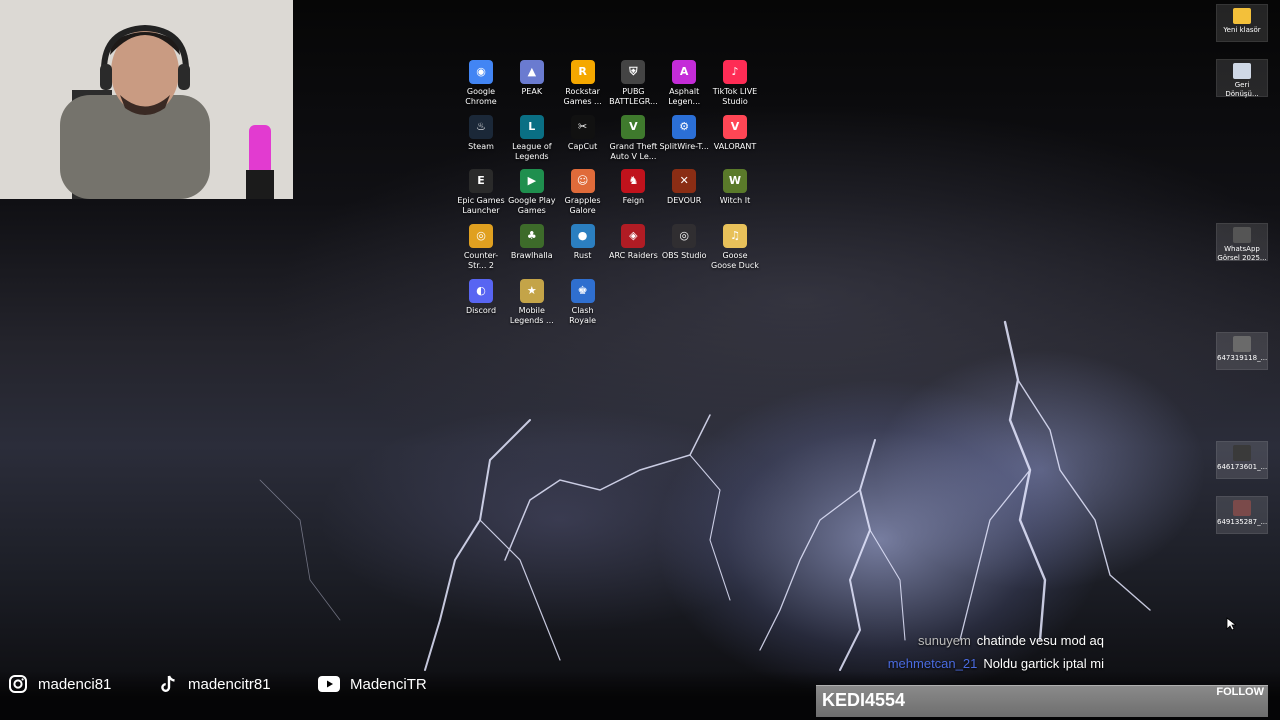 Image resolution: width=1280 pixels, height=720 pixels. What do you see at coordinates (18, 684) in the screenshot?
I see `instagram-icon` at bounding box center [18, 684].